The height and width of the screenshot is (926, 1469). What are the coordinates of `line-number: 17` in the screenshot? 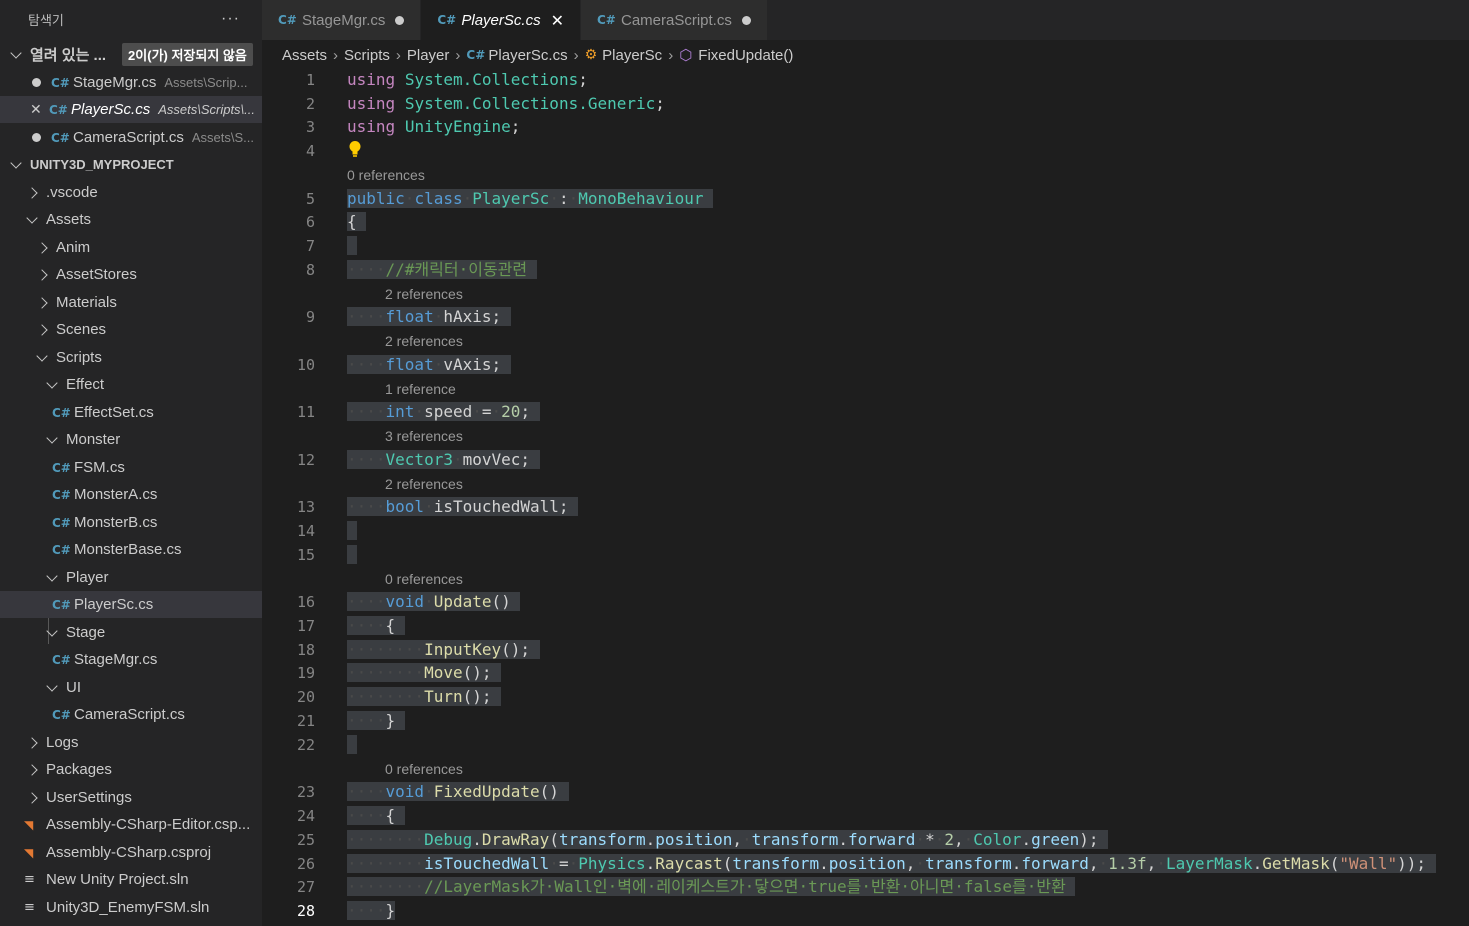 It's located at (305, 626).